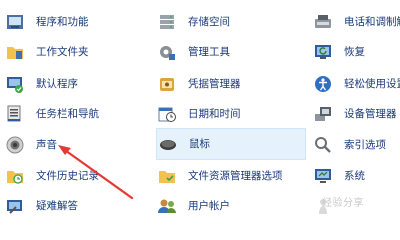 This screenshot has height=240, width=400. Describe the element at coordinates (96, 172) in the screenshot. I see `annotation-arrow` at that location.